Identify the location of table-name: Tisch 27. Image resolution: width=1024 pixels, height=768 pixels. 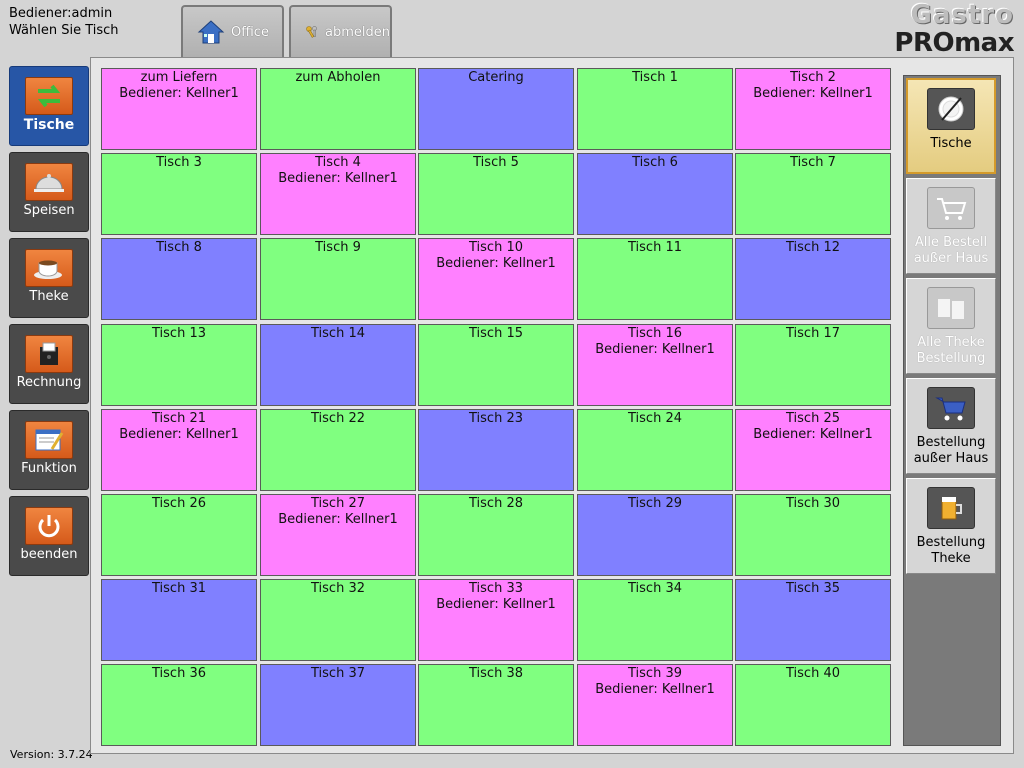
(338, 503).